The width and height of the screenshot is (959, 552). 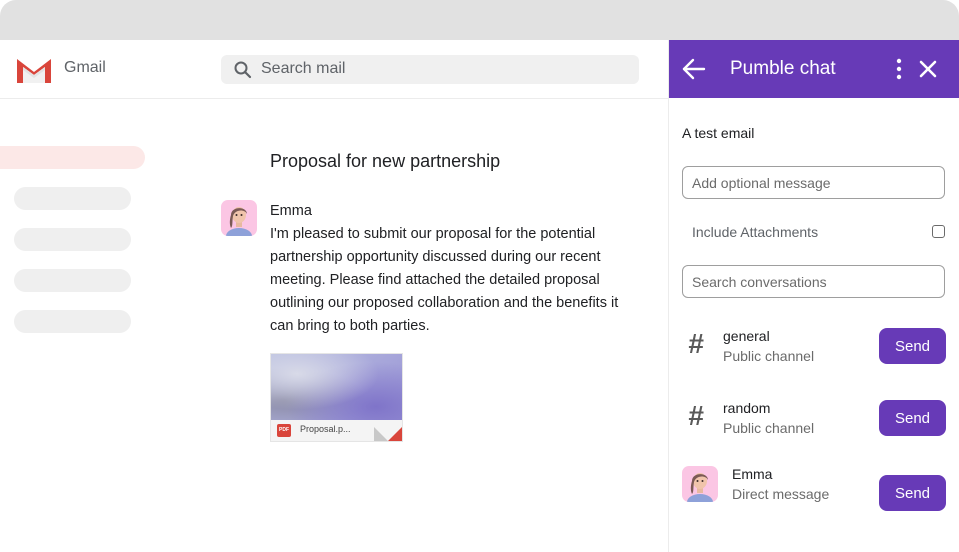 What do you see at coordinates (899, 69) in the screenshot?
I see `more-vertical-icon` at bounding box center [899, 69].